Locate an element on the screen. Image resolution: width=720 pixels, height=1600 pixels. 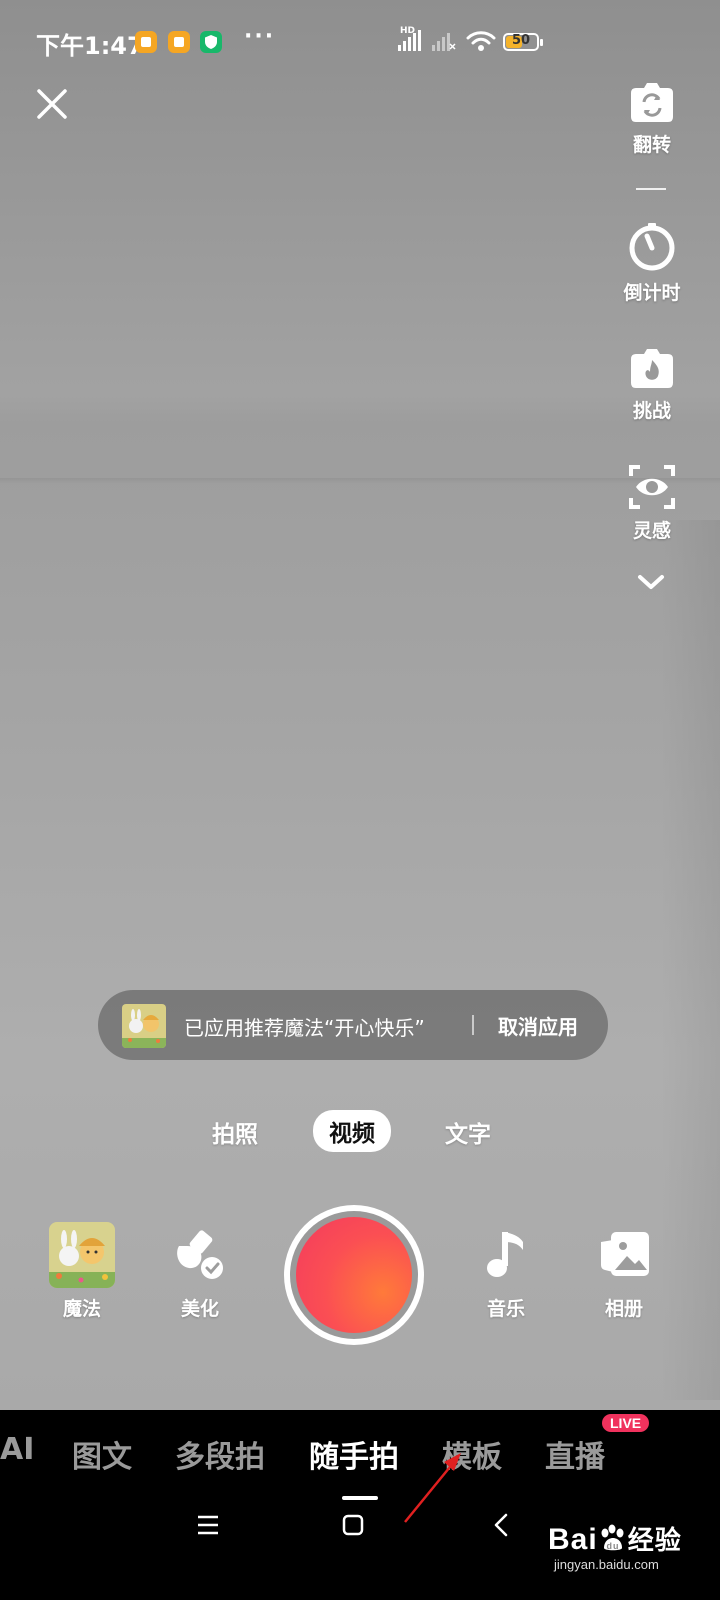
album-button: 相册 is located at coordinates (624, 1271).